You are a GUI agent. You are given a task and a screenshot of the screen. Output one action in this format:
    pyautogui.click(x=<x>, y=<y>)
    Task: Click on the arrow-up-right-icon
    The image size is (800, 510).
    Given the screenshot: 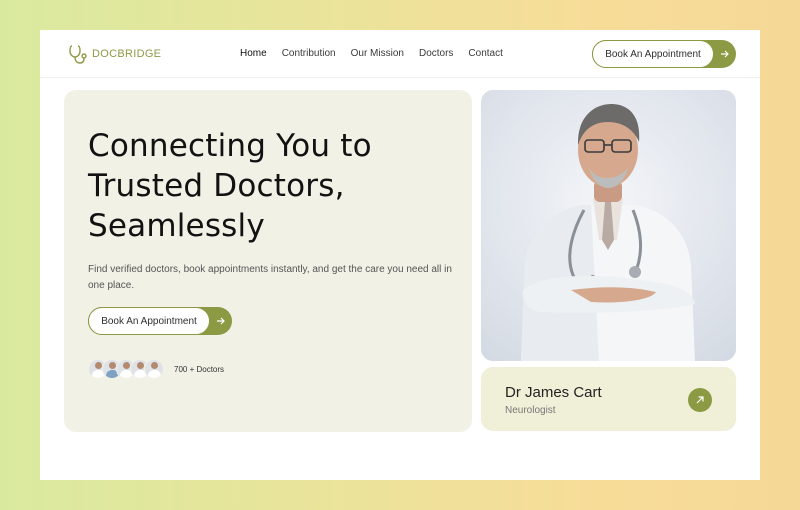 What is the action you would take?
    pyautogui.click(x=700, y=400)
    